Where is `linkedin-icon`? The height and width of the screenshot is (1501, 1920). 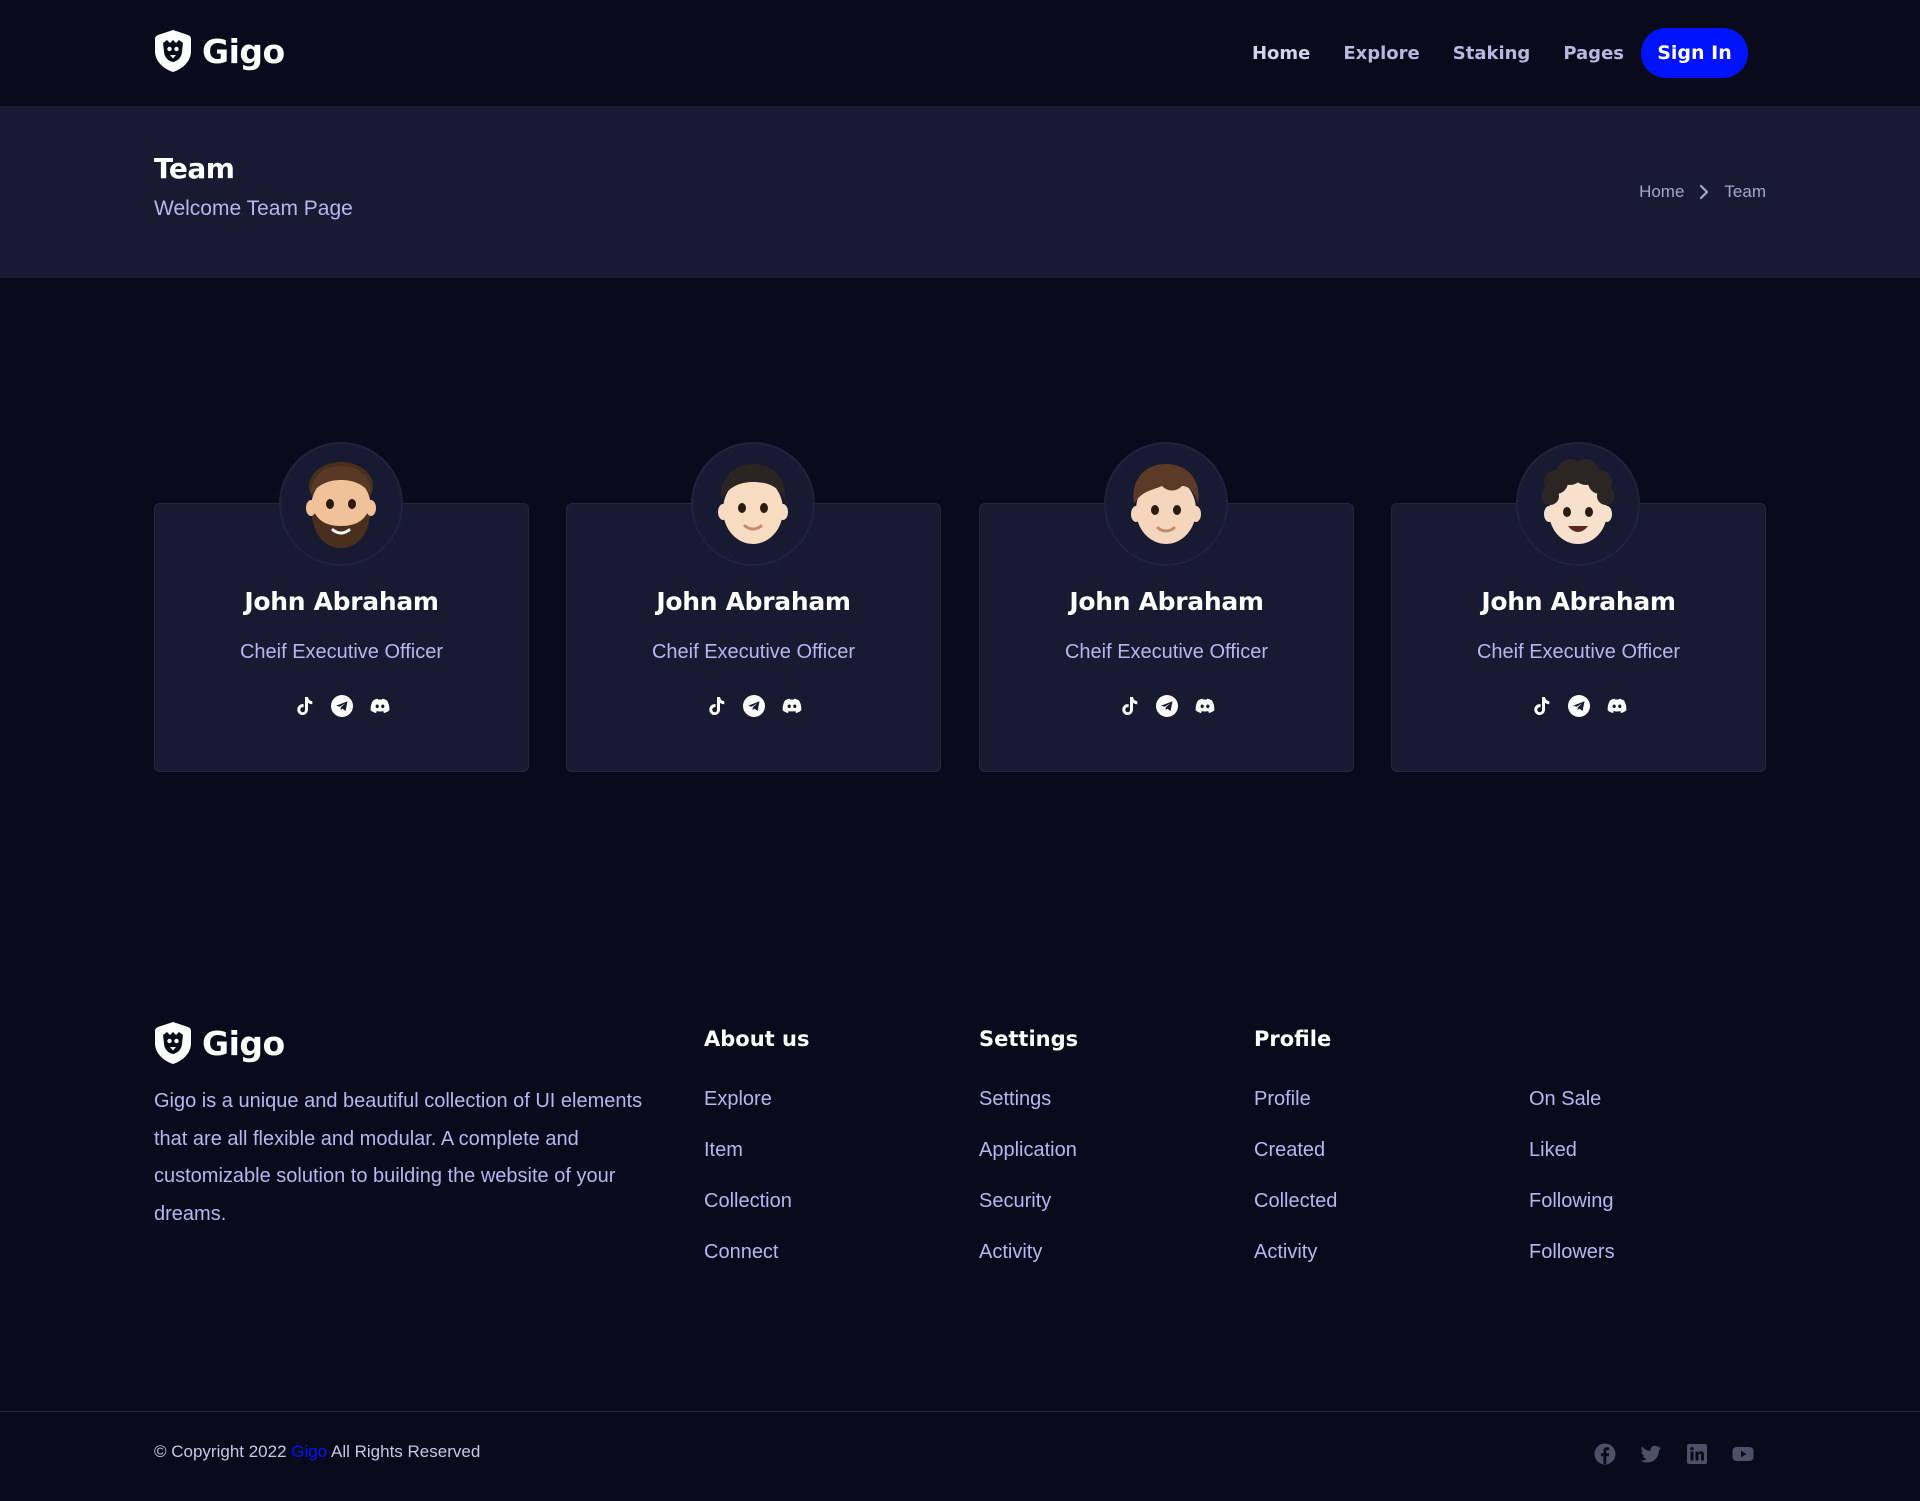 linkedin-icon is located at coordinates (1697, 1454).